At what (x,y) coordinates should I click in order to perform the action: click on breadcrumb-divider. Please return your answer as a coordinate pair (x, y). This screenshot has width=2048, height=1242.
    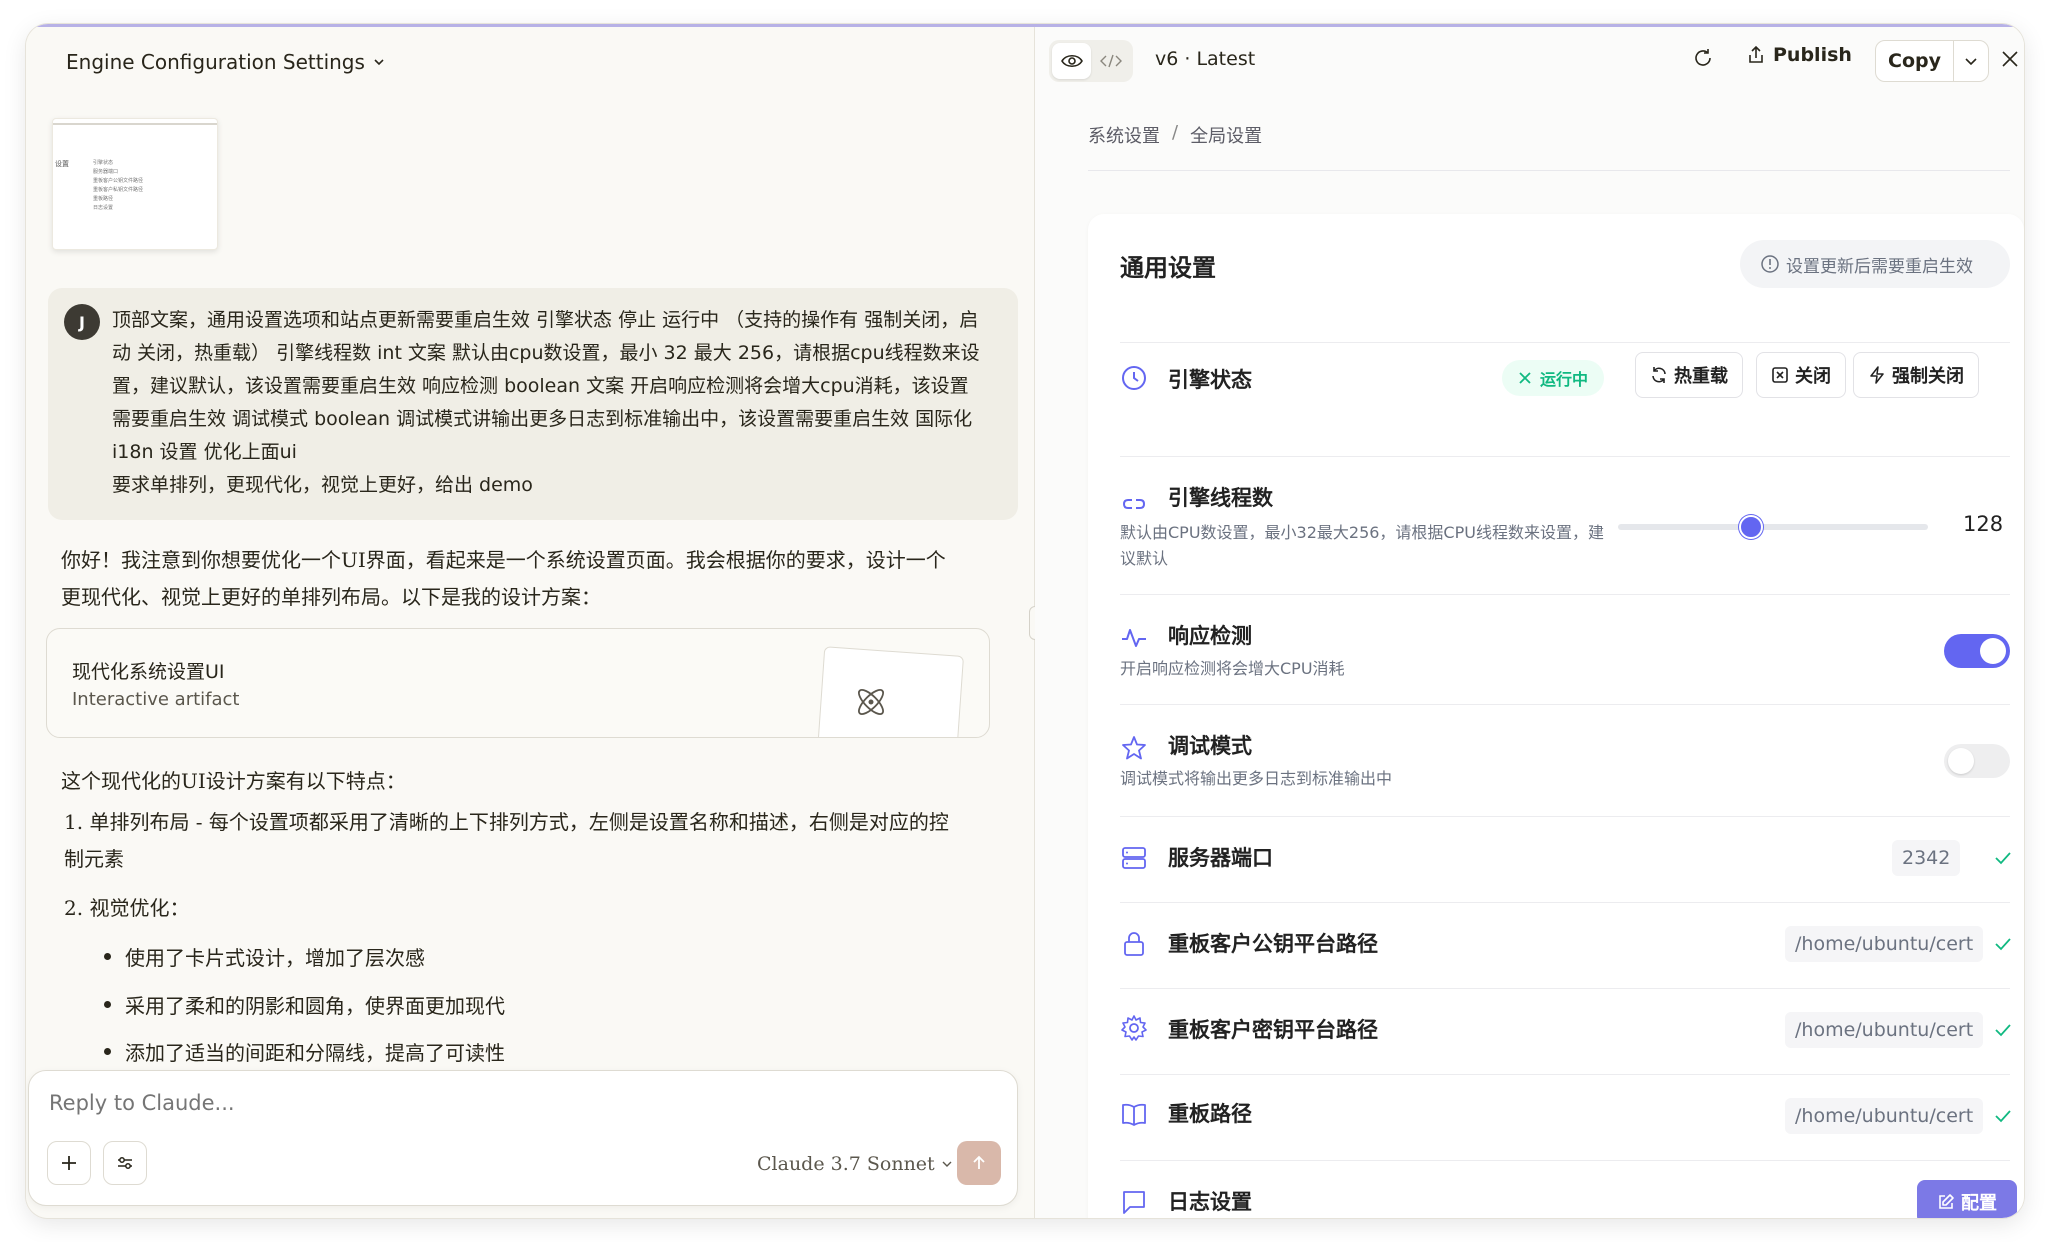
    Looking at the image, I should click on (1549, 170).